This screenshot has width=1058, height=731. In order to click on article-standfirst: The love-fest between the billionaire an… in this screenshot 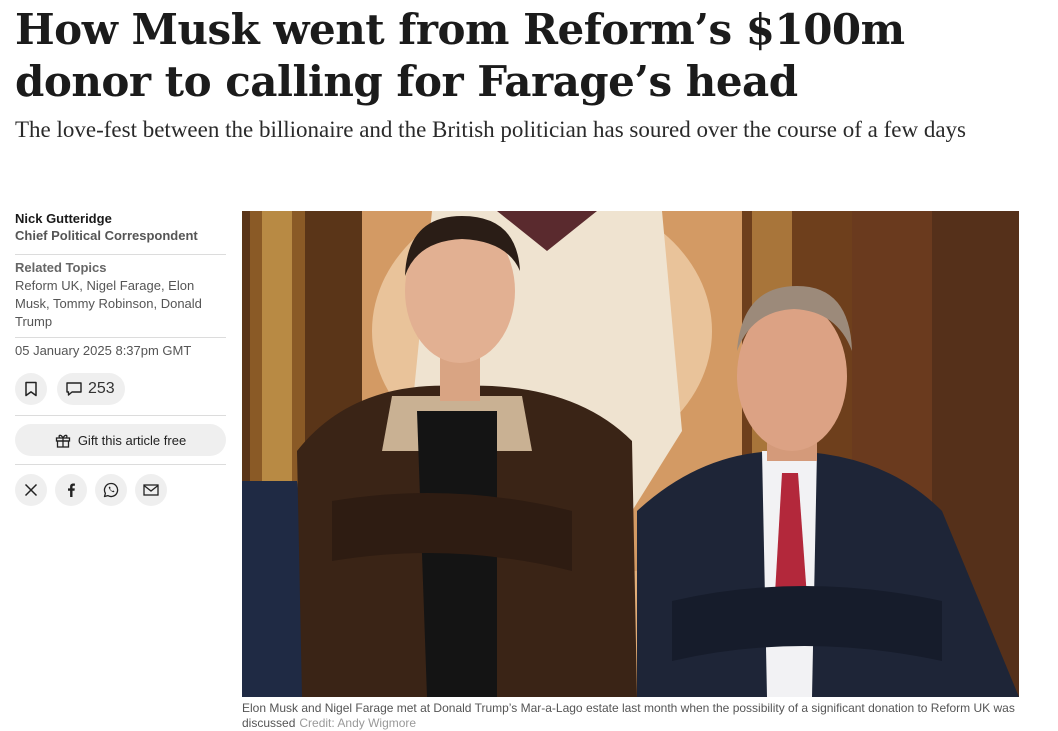, I will do `click(490, 129)`.